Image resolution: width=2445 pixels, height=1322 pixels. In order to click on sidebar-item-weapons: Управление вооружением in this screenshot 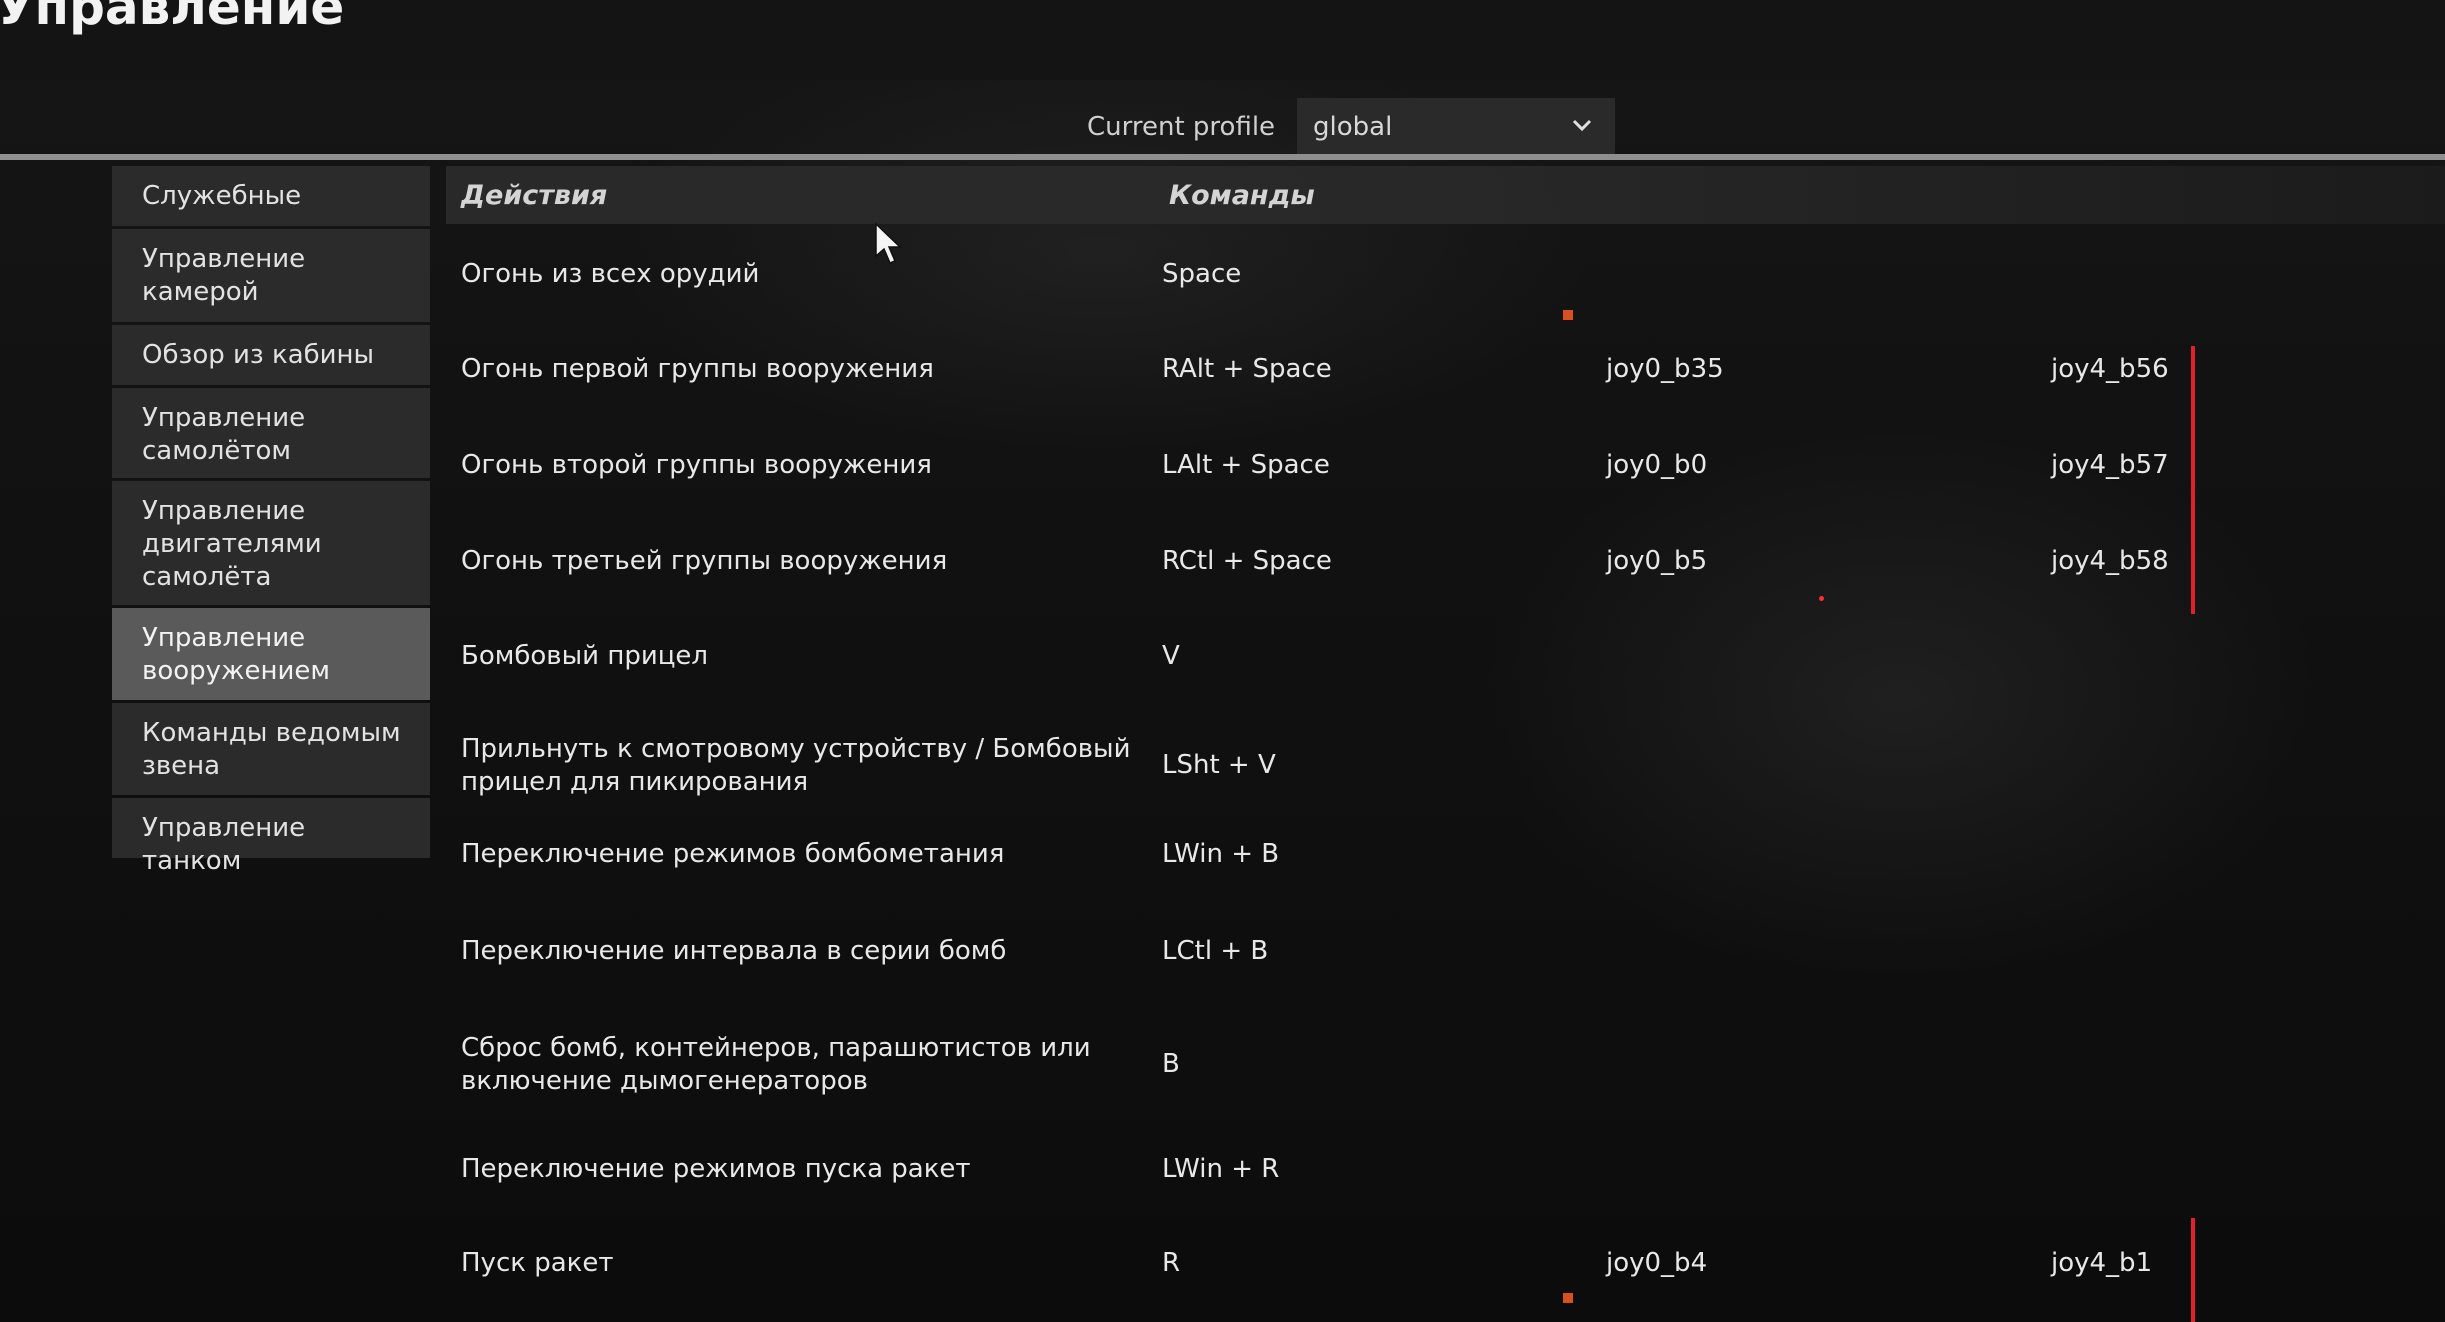, I will do `click(271, 654)`.